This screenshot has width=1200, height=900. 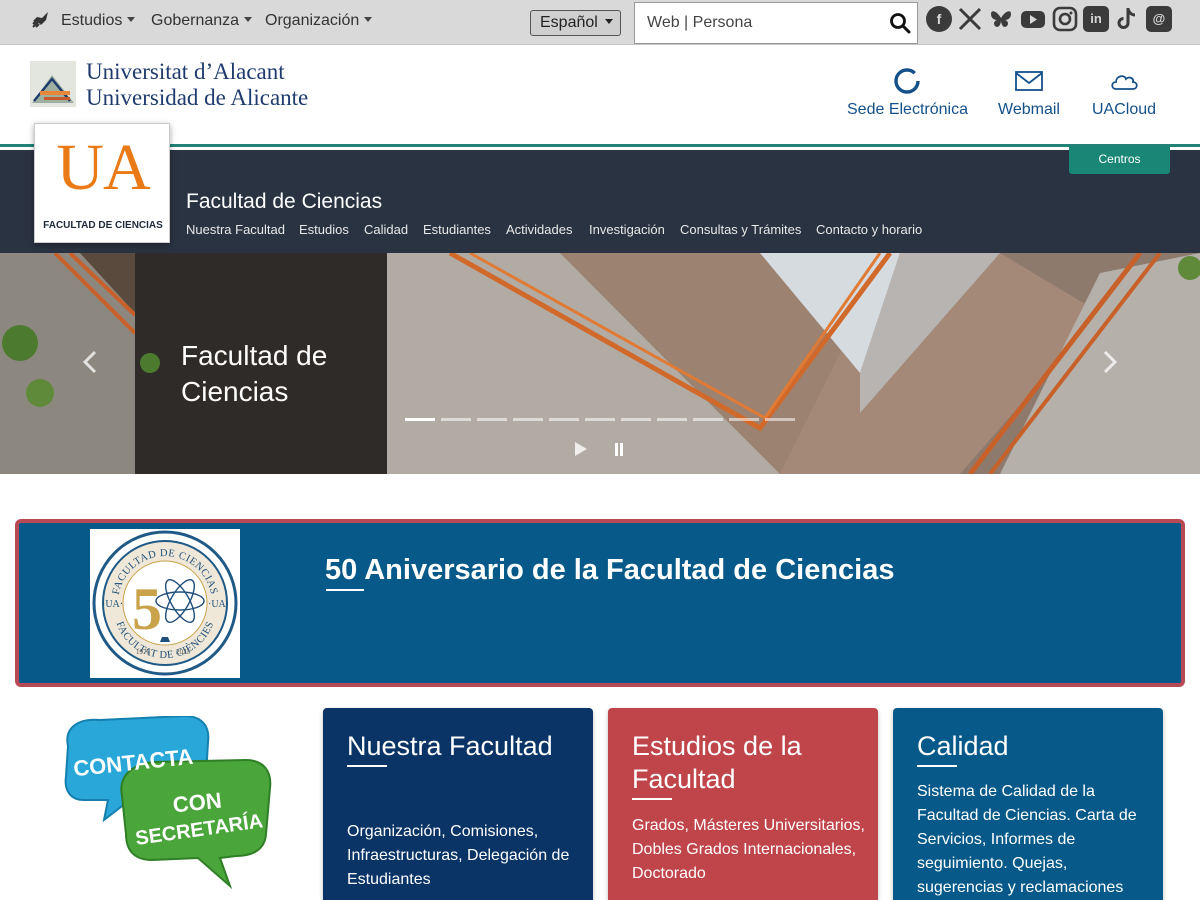 I want to click on svg-text: 2025, so click(x=183, y=652).